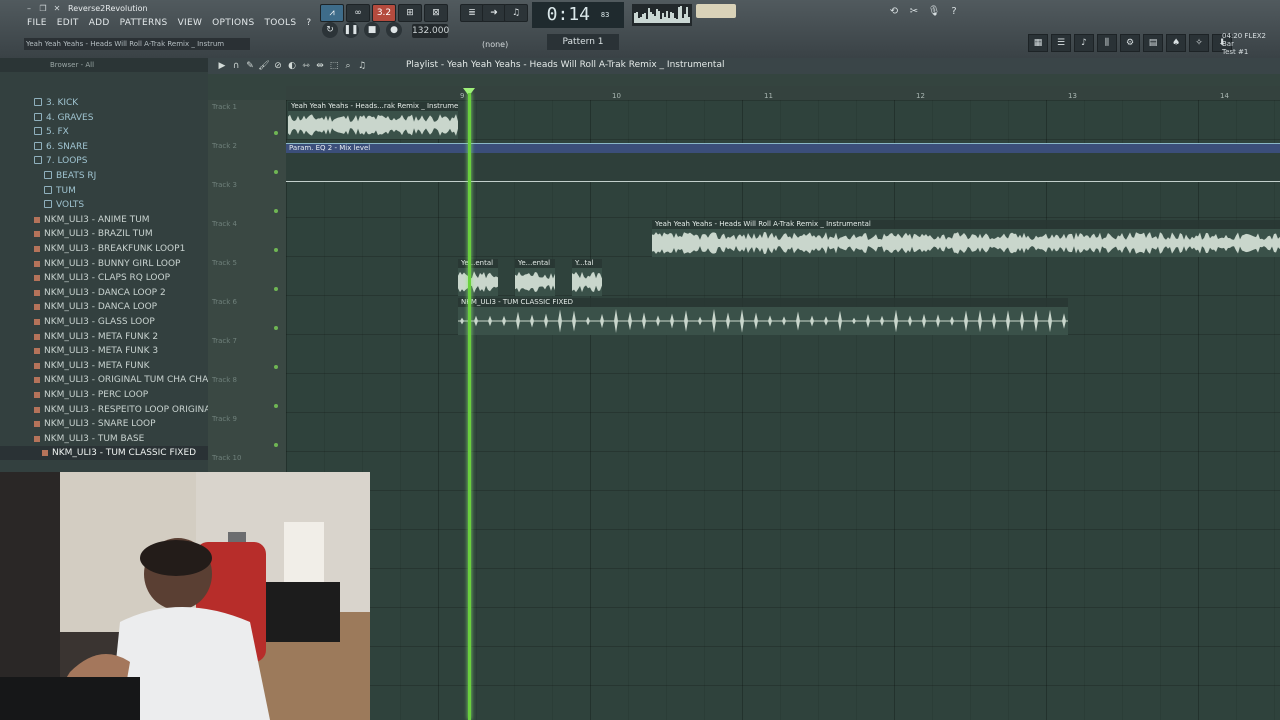  What do you see at coordinates (783, 93) in the screenshot?
I see `time-ruler: 9 10 11 12 13 14` at bounding box center [783, 93].